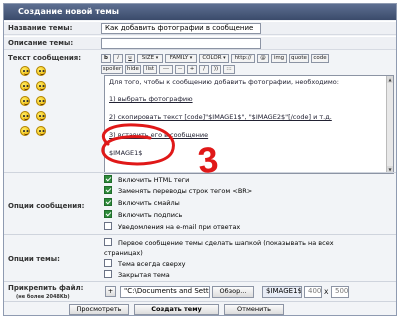 This screenshot has height=320, width=400. What do you see at coordinates (390, 79) in the screenshot?
I see `scroll-up-icon: ▲` at bounding box center [390, 79].